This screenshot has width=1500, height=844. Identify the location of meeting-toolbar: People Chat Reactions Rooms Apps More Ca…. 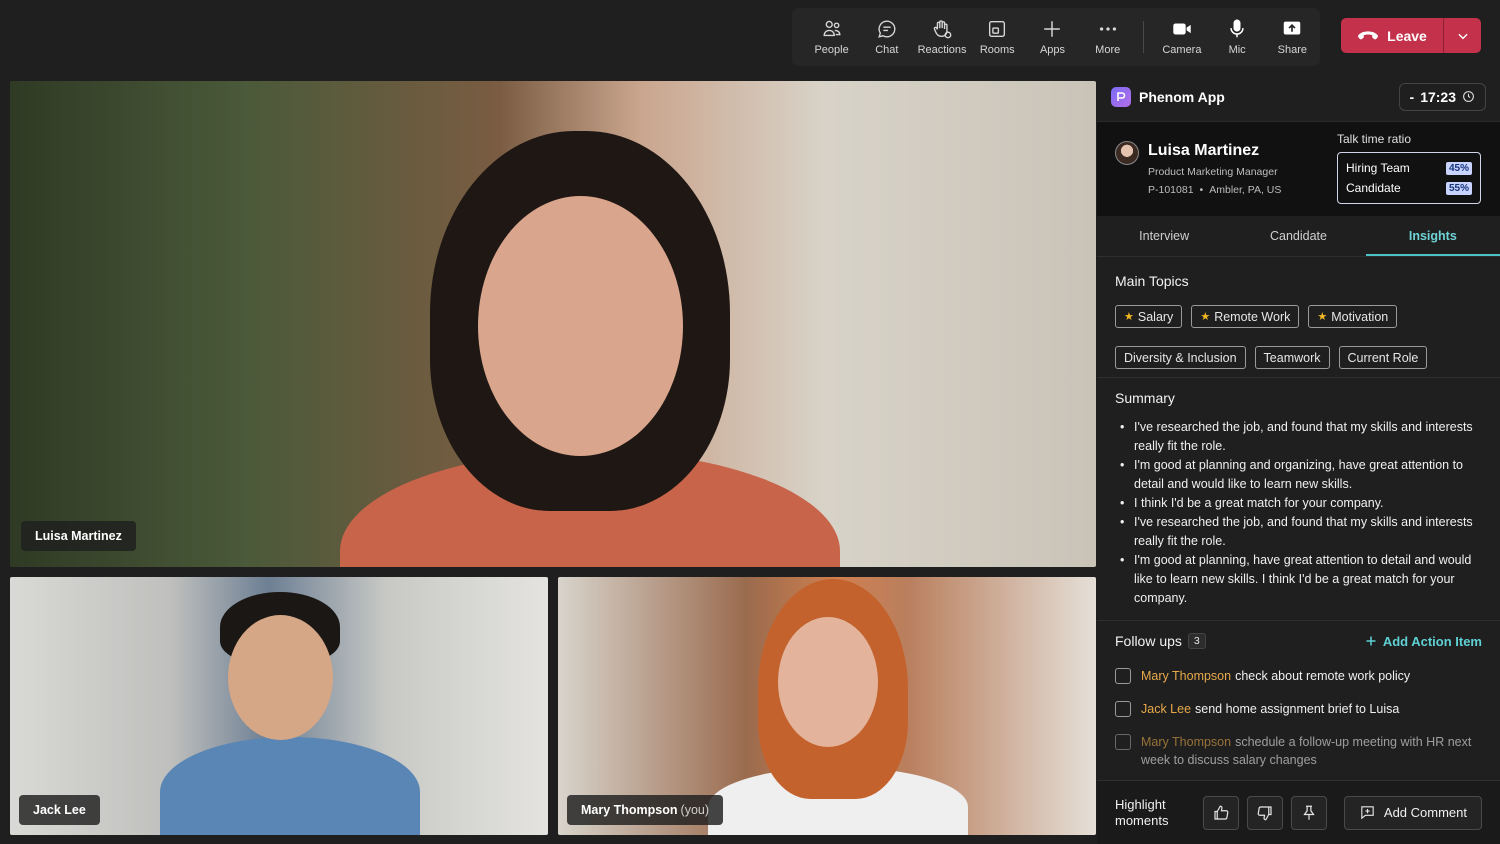
(1056, 37).